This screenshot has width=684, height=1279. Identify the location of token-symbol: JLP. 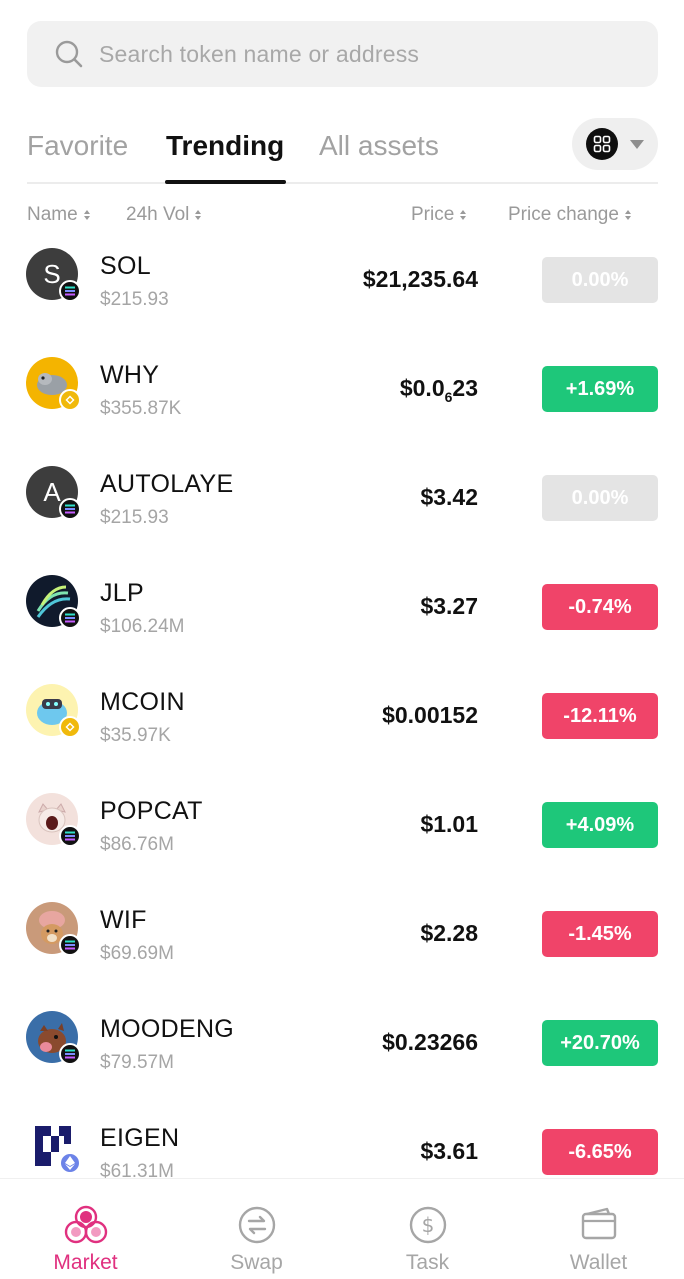
(122, 593).